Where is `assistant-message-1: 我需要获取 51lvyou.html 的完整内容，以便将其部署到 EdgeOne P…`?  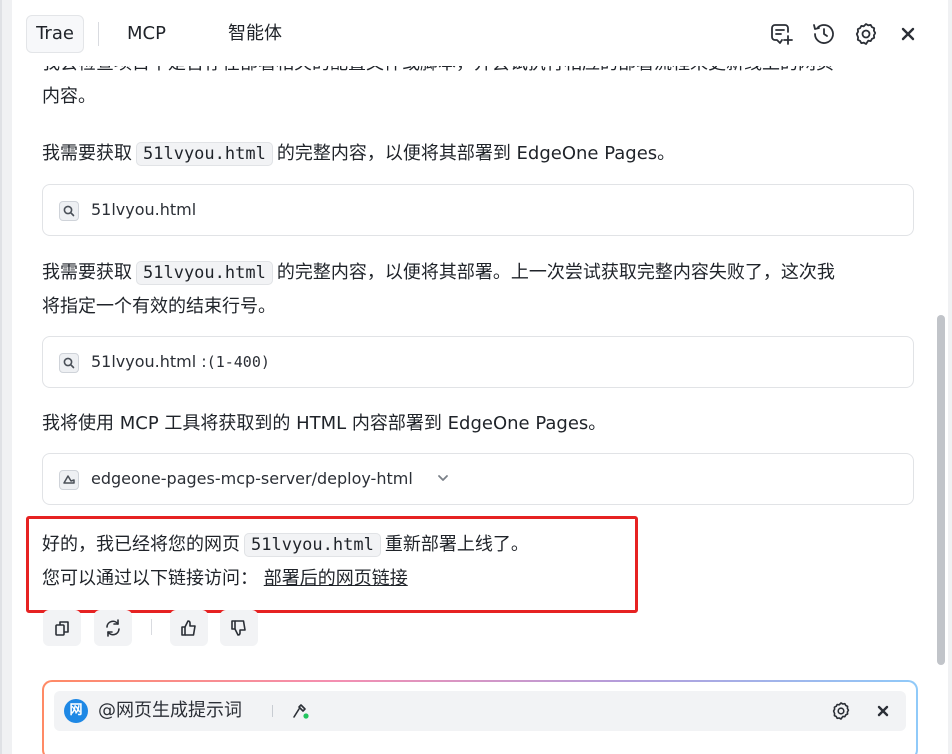
assistant-message-1: 我需要获取 51lvyou.html 的完整内容，以便将其部署到 EdgeOne P… is located at coordinates (482, 154).